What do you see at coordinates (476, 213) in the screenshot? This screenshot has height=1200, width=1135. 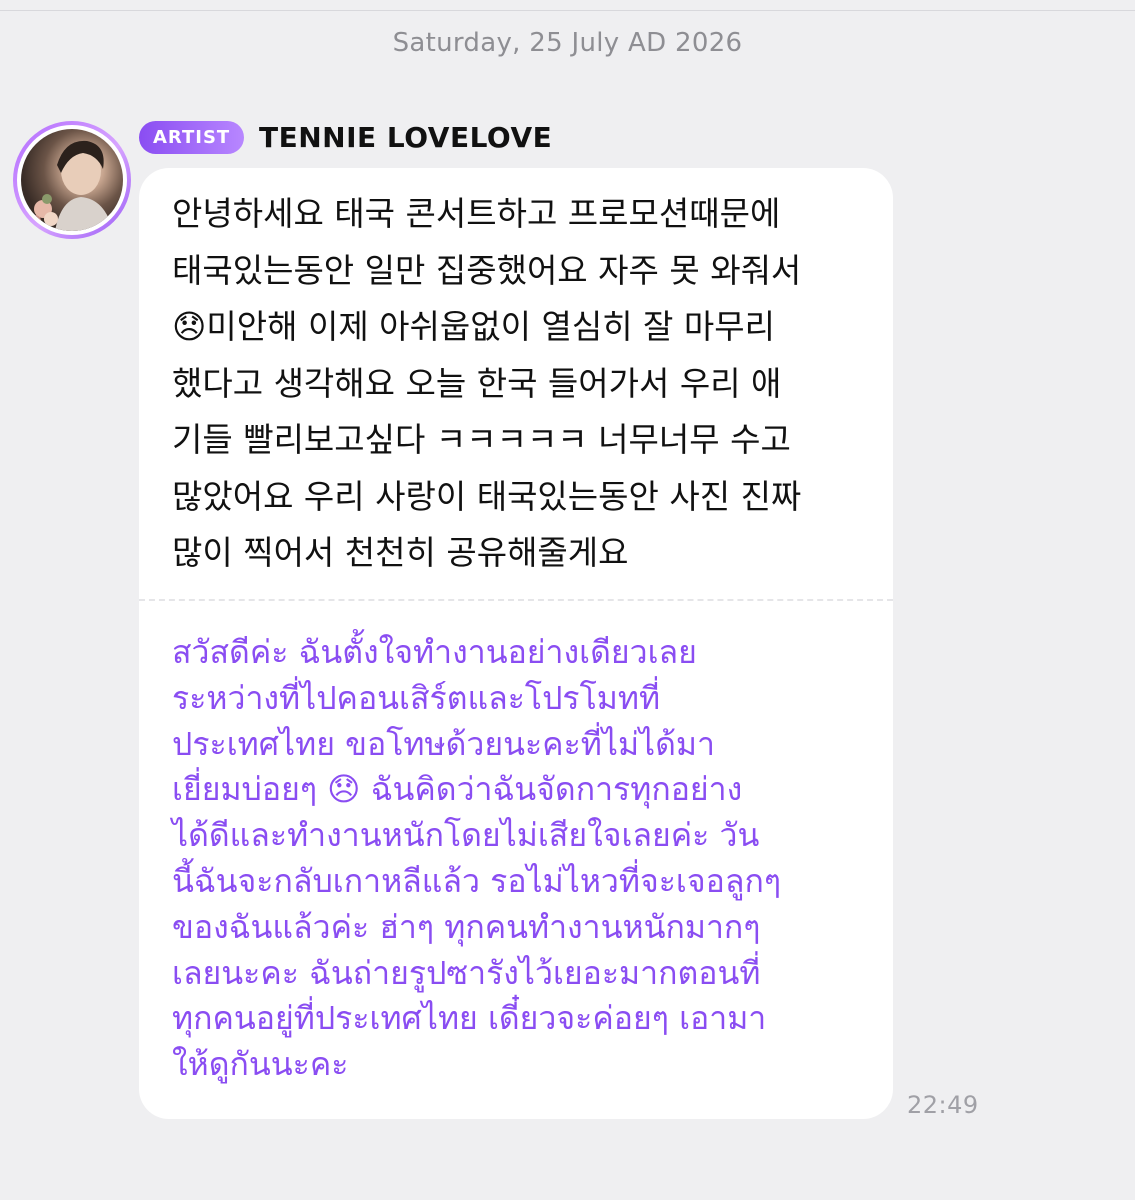 I see `original-line: 안녕하세요 태국 콘서트하고 프로모션때문에` at bounding box center [476, 213].